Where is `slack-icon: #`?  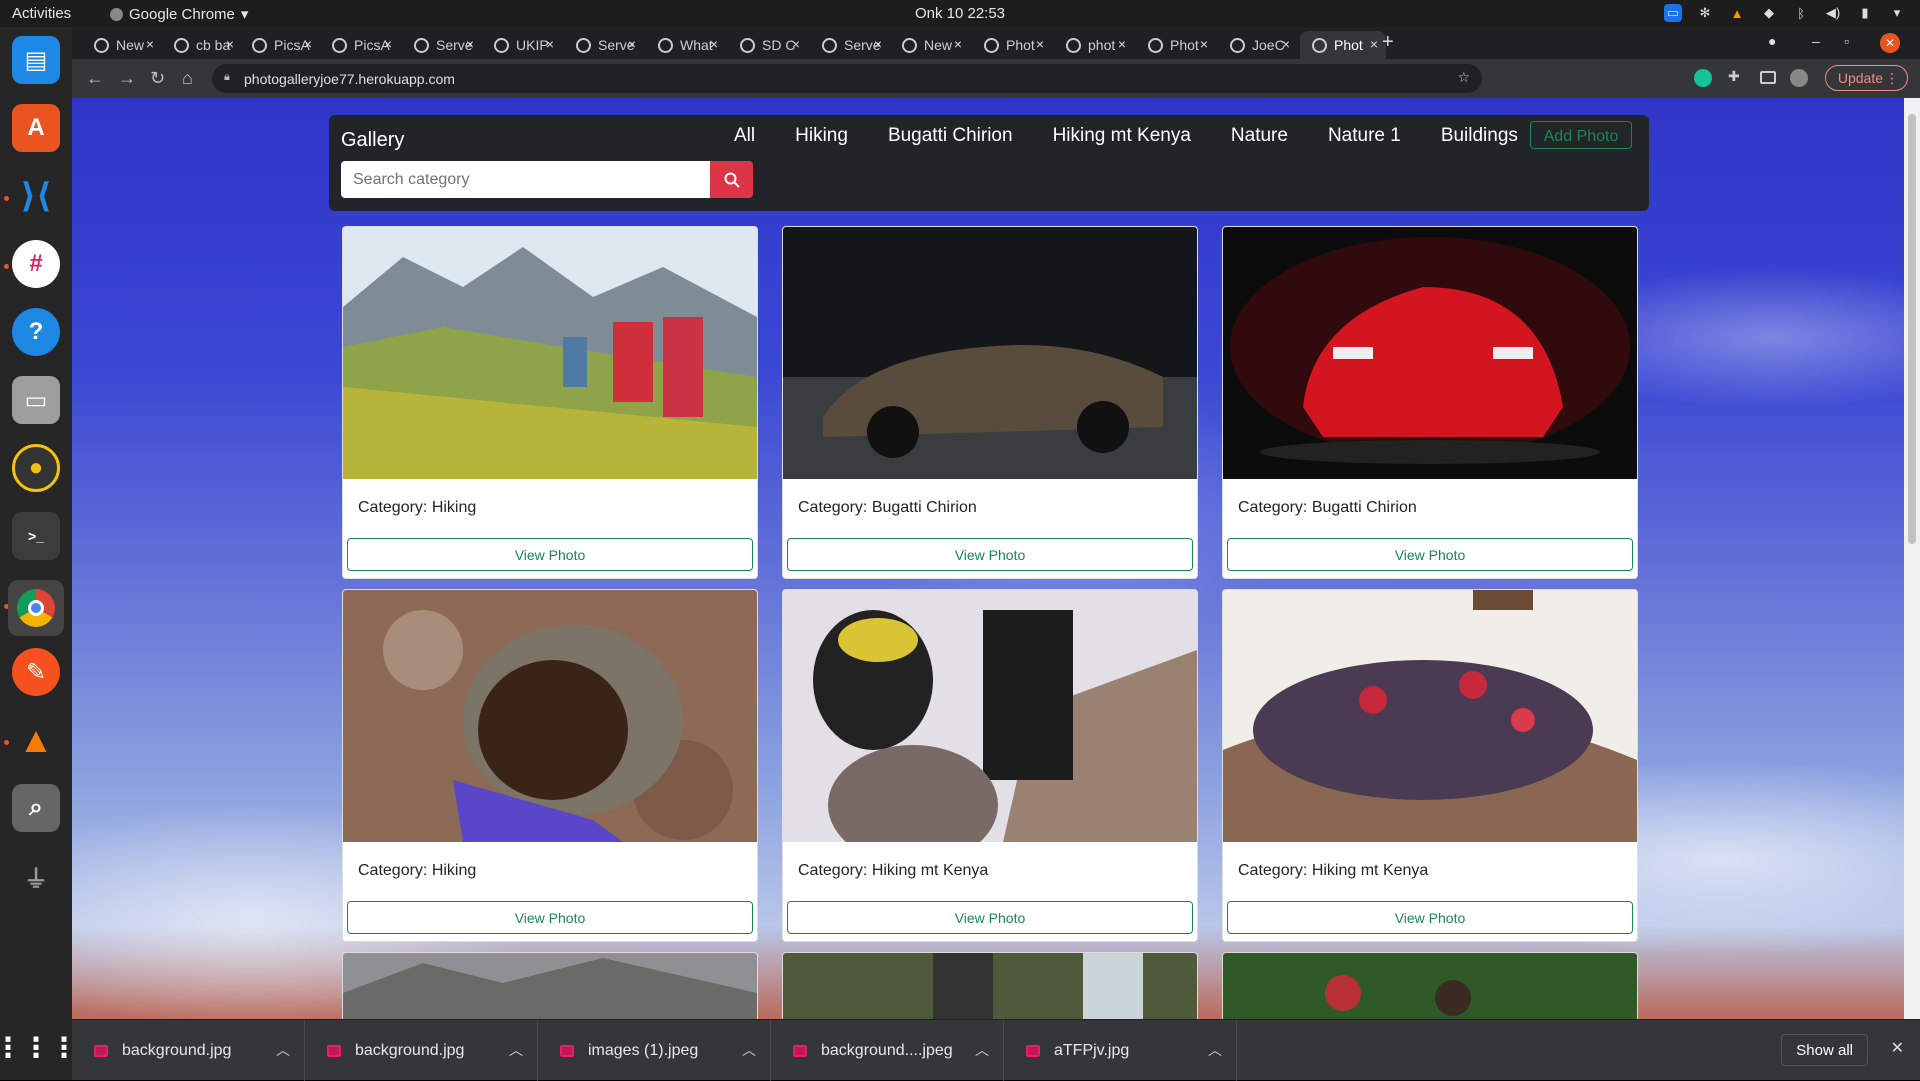
slack-icon: # is located at coordinates (36, 264).